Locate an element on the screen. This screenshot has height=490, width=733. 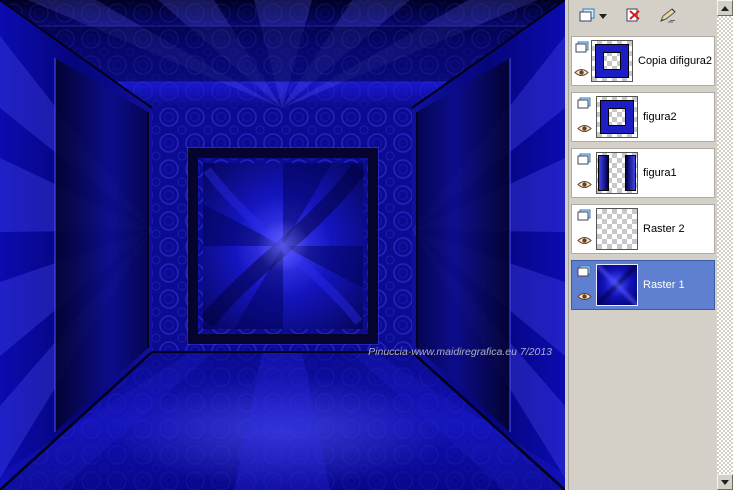
arrow-up-icon is located at coordinates (725, 8).